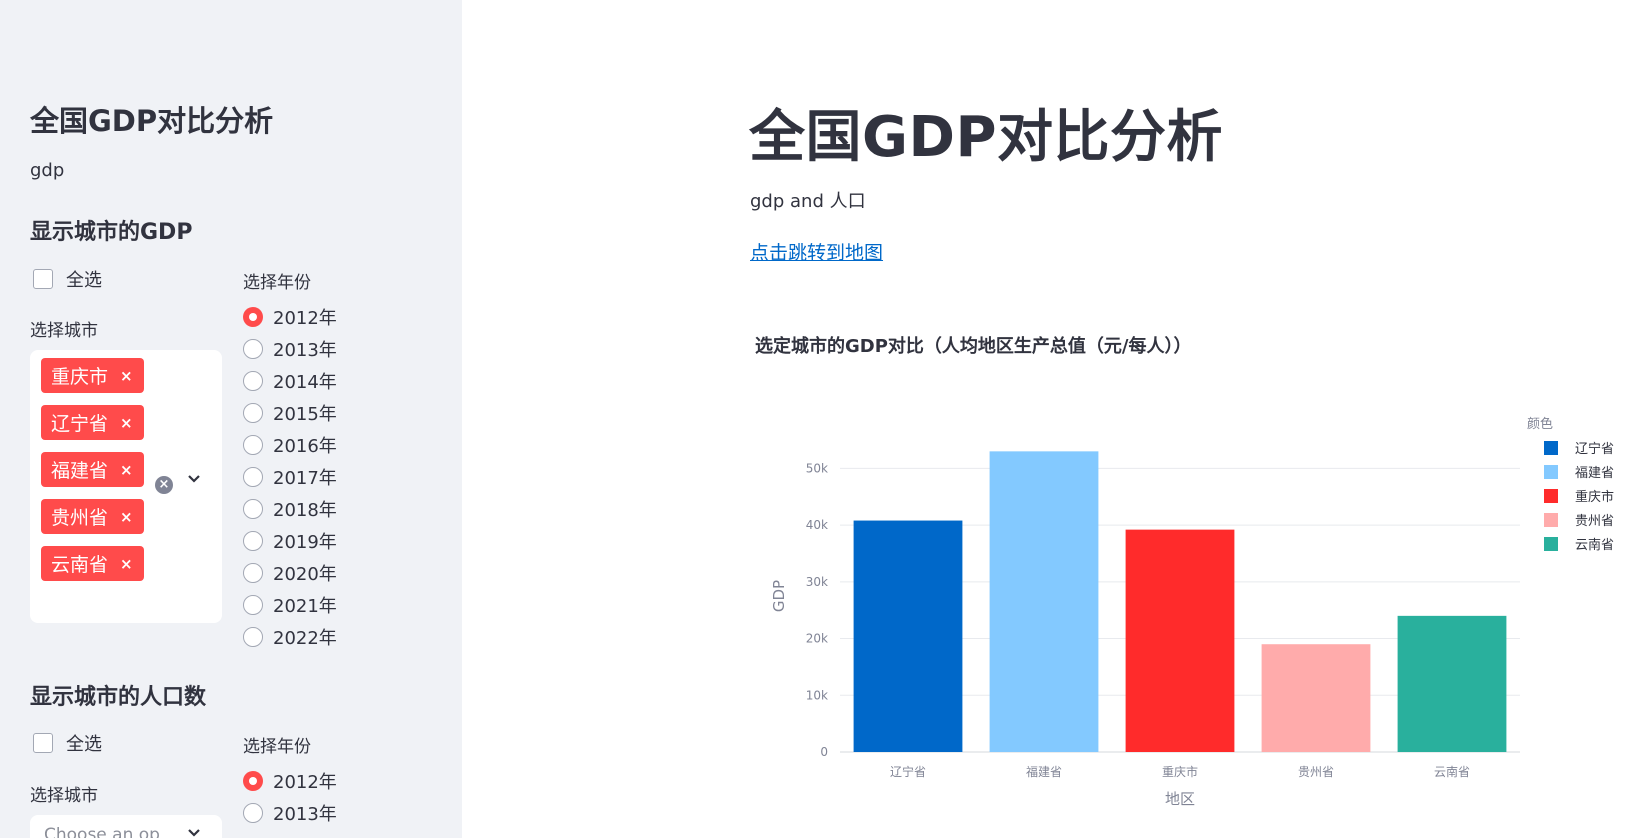 The width and height of the screenshot is (1652, 838). What do you see at coordinates (1594, 449) in the screenshot?
I see `legend-label: 辽宁省` at bounding box center [1594, 449].